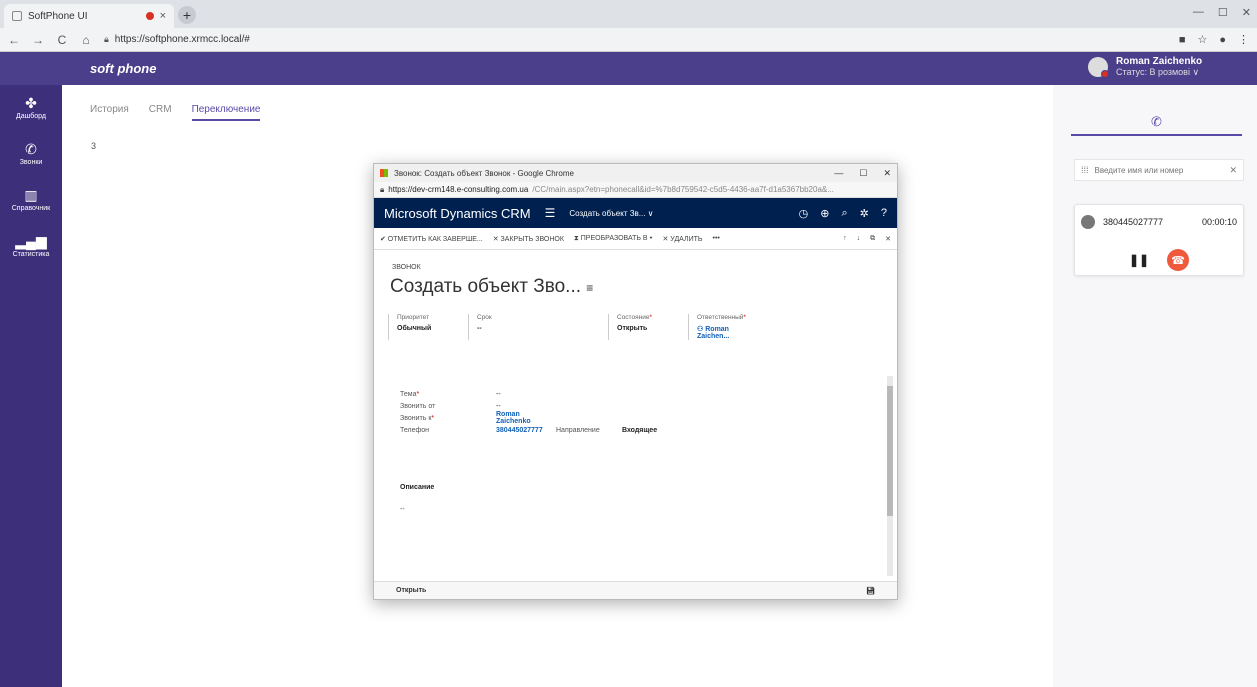  What do you see at coordinates (1088, 222) in the screenshot?
I see `caller-avatar` at bounding box center [1088, 222].